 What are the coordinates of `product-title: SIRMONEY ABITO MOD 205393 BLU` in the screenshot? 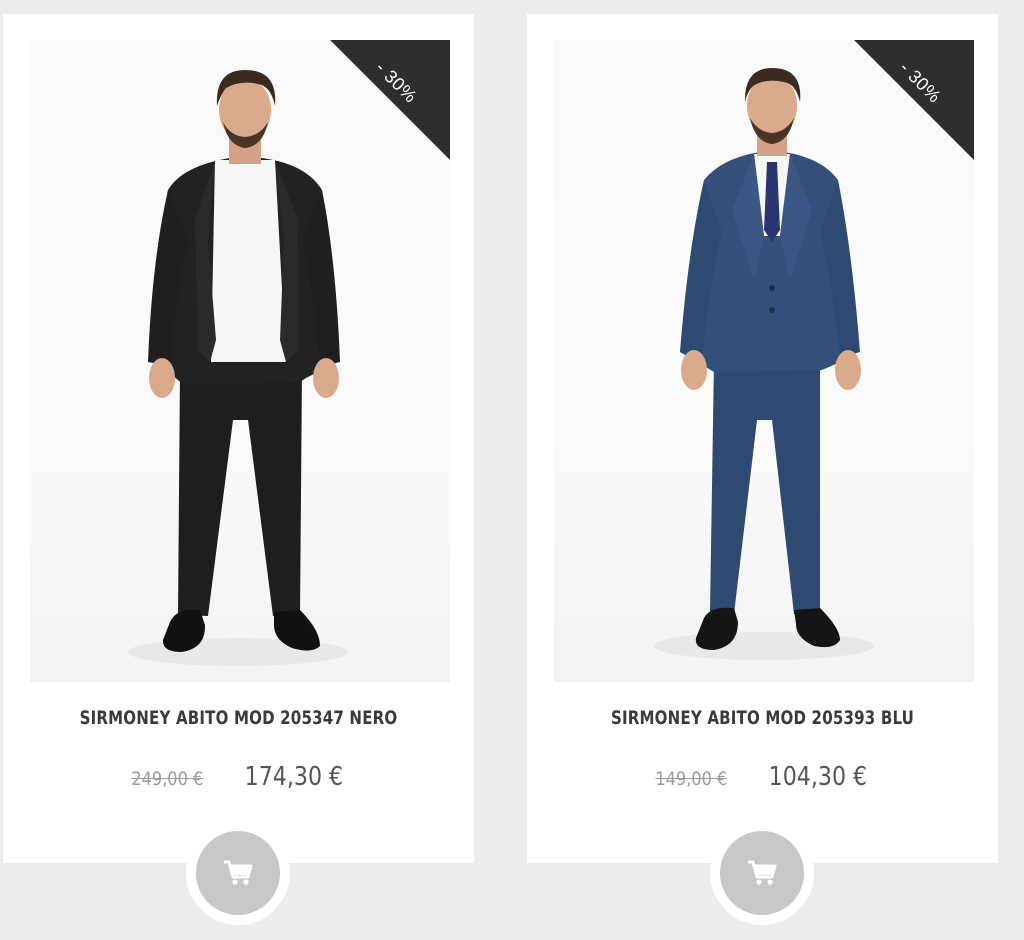 It's located at (762, 718).